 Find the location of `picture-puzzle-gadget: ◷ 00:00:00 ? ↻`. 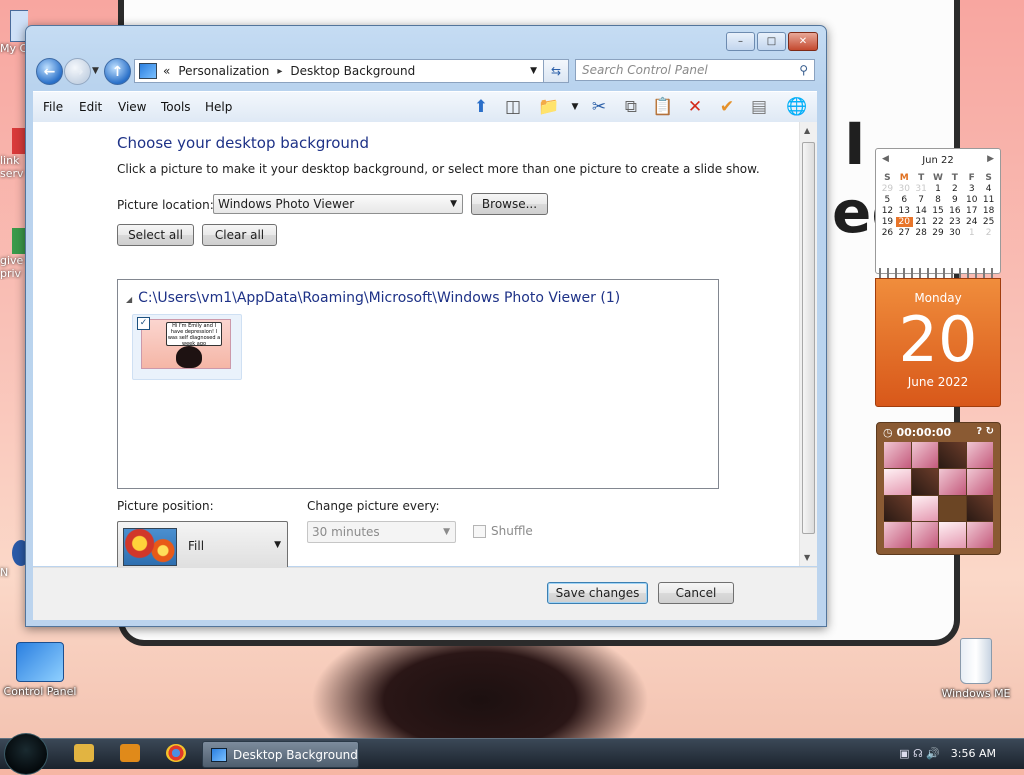

picture-puzzle-gadget: ◷ 00:00:00 ? ↻ is located at coordinates (938, 488).